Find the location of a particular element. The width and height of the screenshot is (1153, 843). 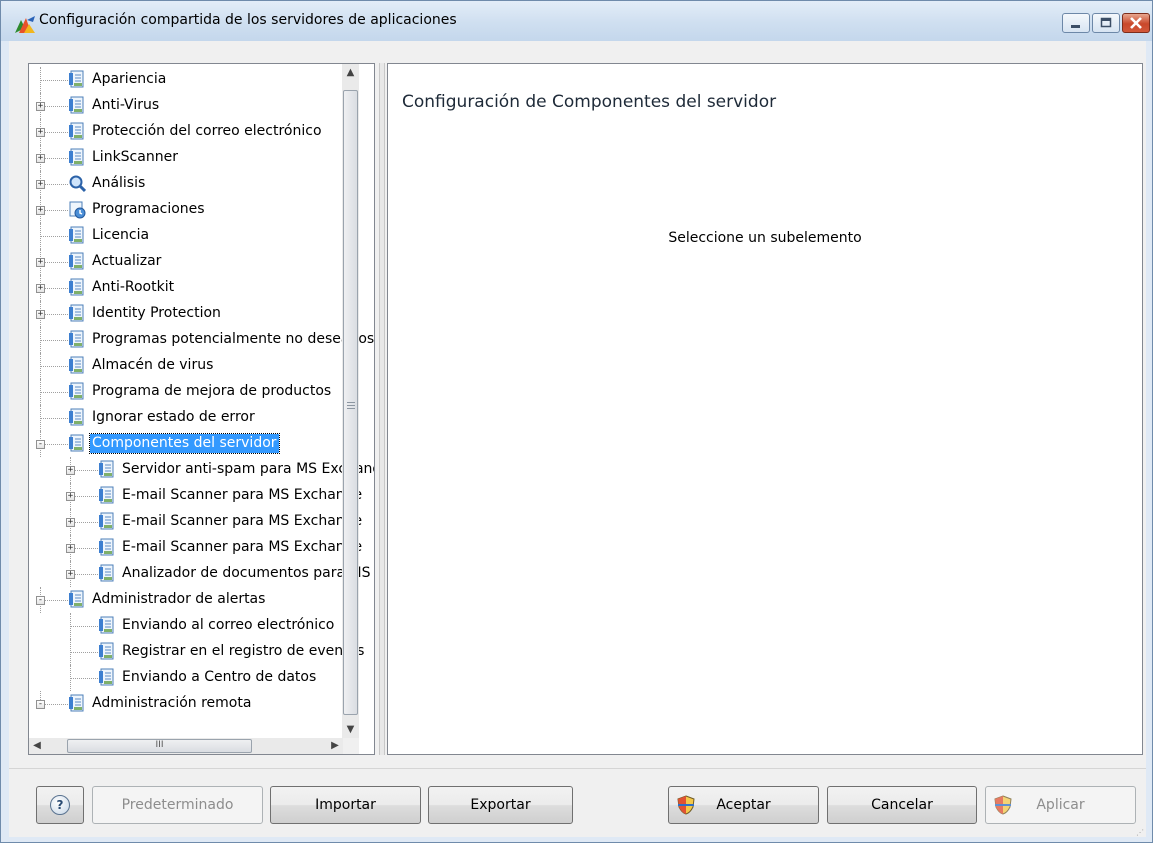

close-button is located at coordinates (1136, 23).